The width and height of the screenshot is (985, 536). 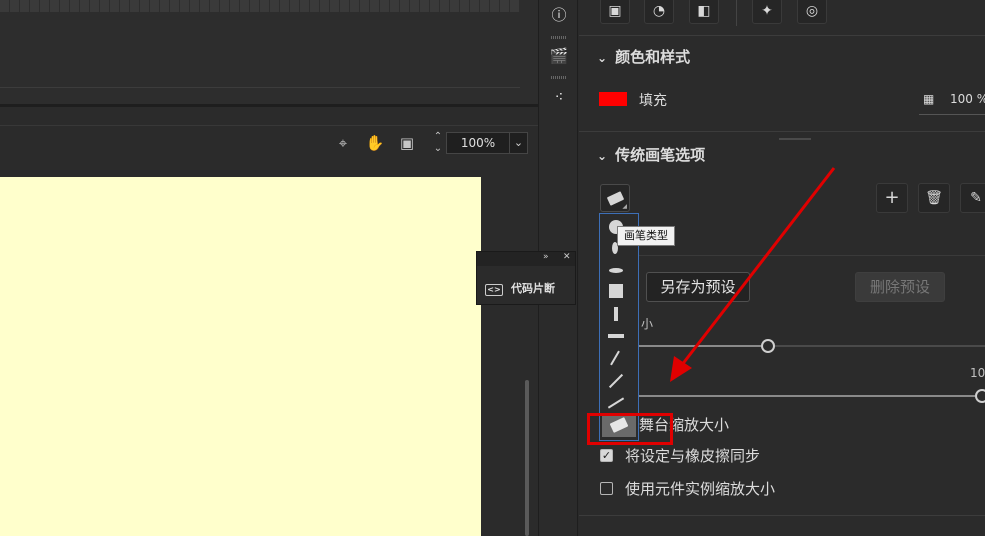 What do you see at coordinates (438, 142) in the screenshot?
I see `zoom-stepper-icon: ⌃ ⌄` at bounding box center [438, 142].